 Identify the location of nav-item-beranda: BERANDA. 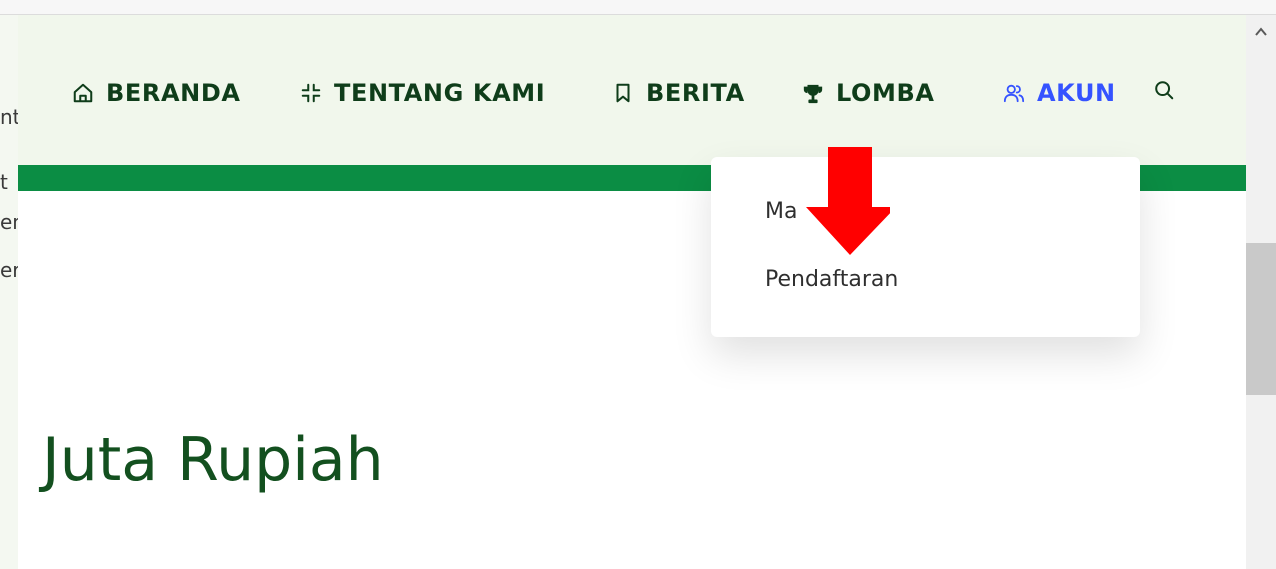
(156, 93).